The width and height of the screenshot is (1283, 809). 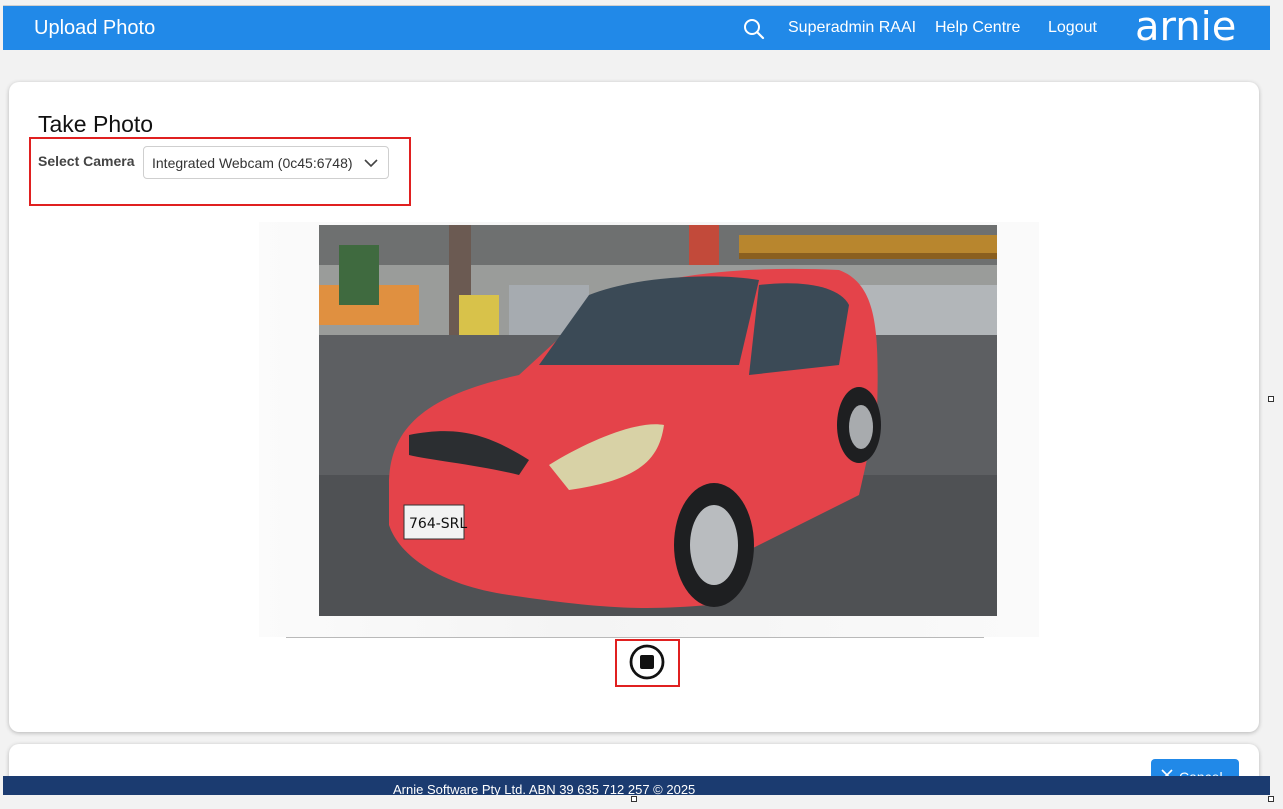 I want to click on resize-handle-bottom, so click(x=634, y=799).